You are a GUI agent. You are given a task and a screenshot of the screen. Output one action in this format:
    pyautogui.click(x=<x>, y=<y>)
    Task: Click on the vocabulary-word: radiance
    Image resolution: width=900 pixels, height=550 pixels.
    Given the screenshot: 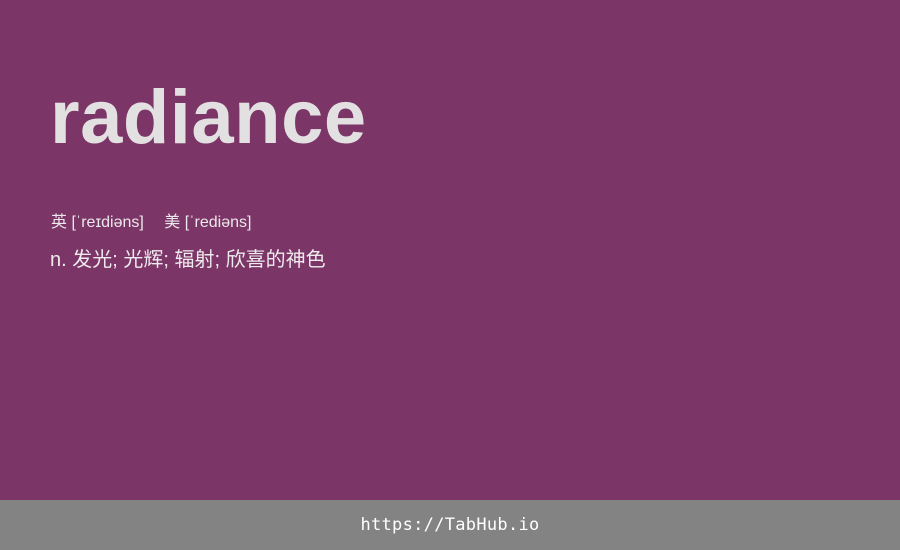 What is the action you would take?
    pyautogui.click(x=208, y=117)
    